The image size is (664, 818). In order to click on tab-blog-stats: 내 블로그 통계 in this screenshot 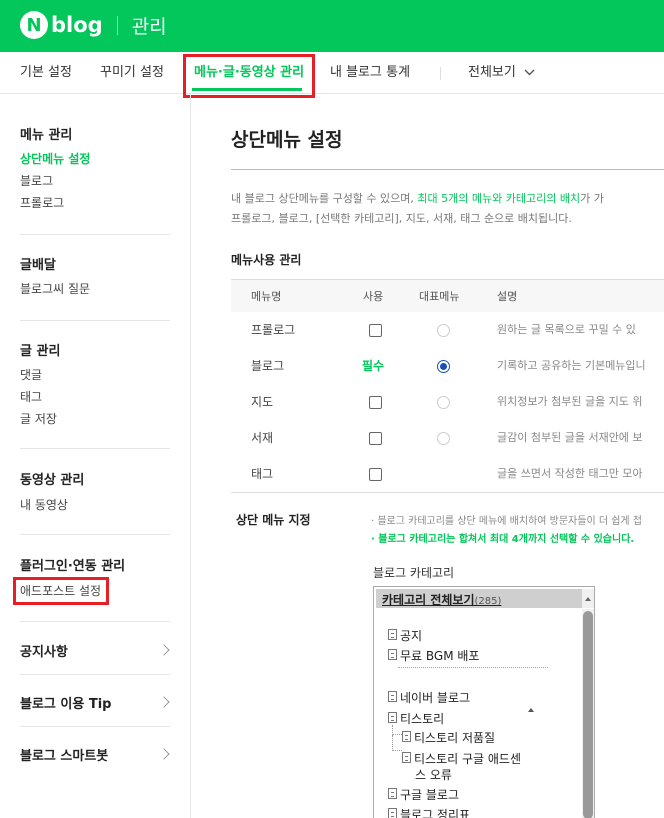, I will do `click(370, 73)`.